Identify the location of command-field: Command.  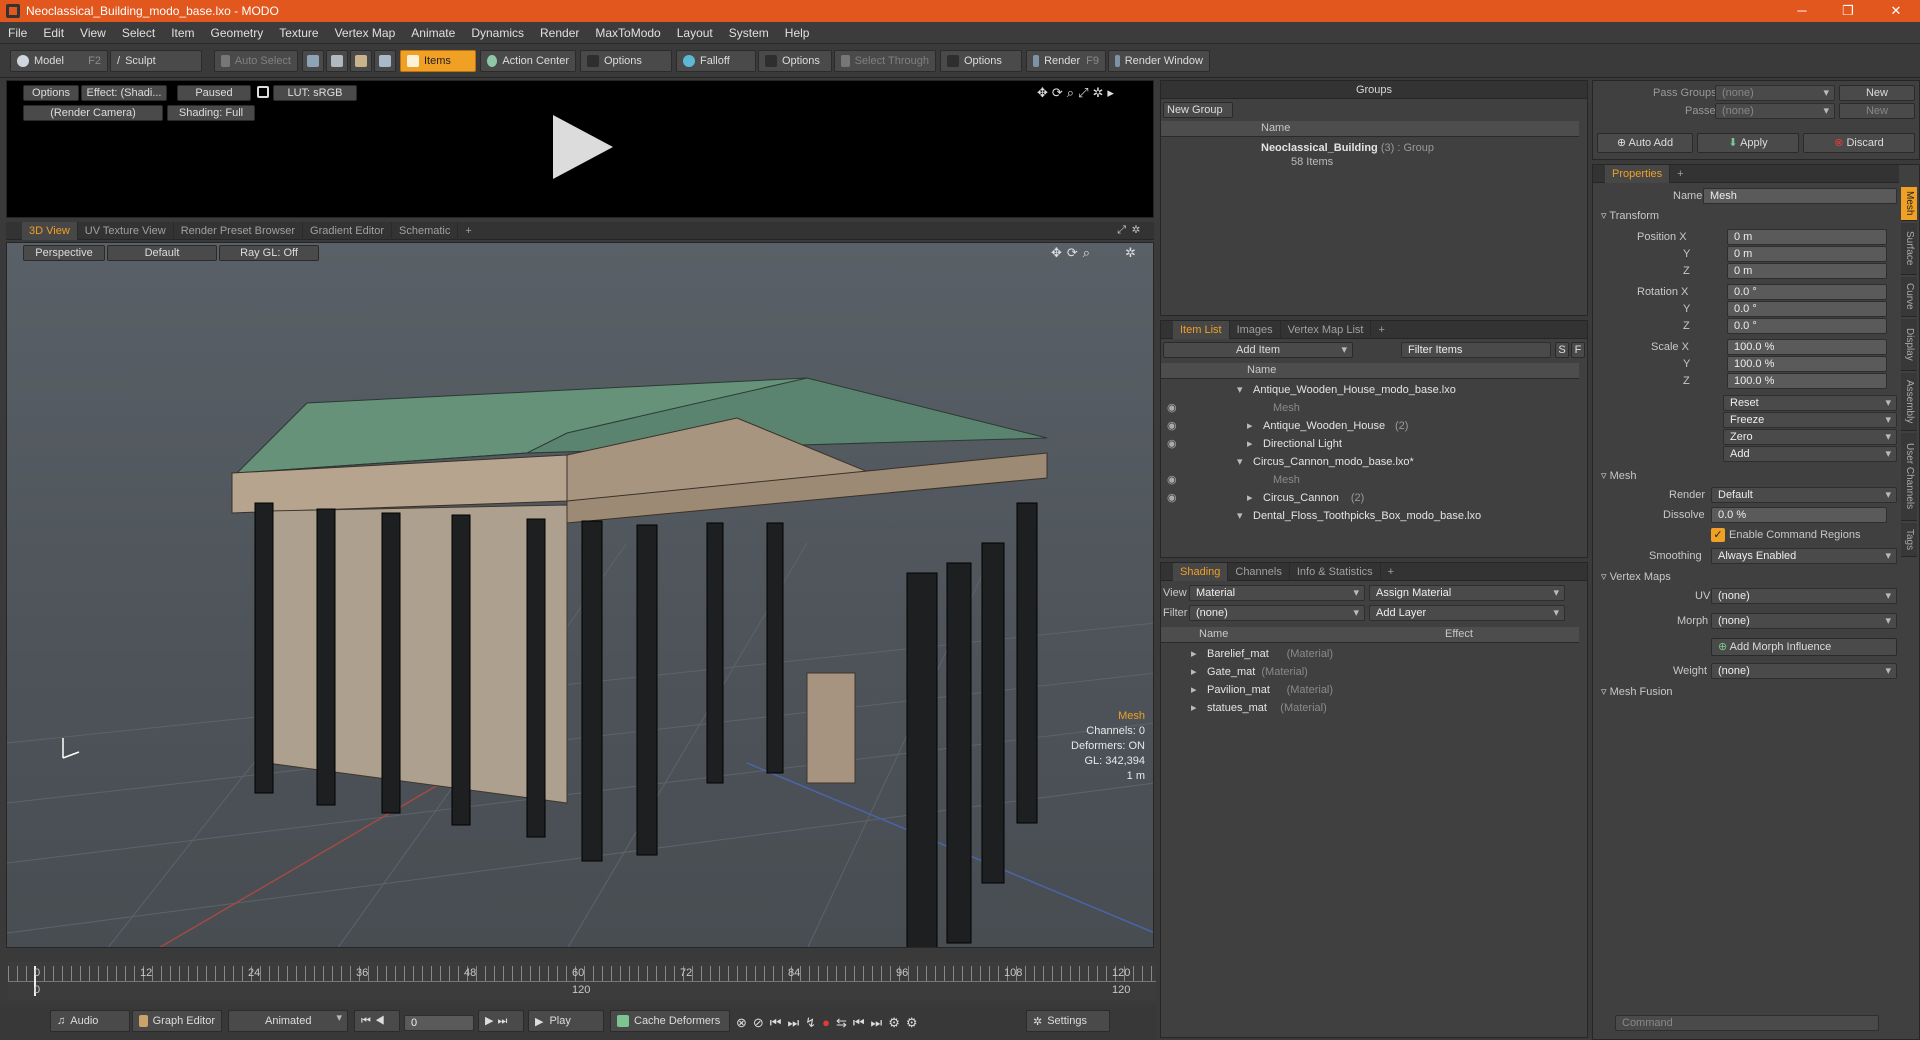
(1747, 1023).